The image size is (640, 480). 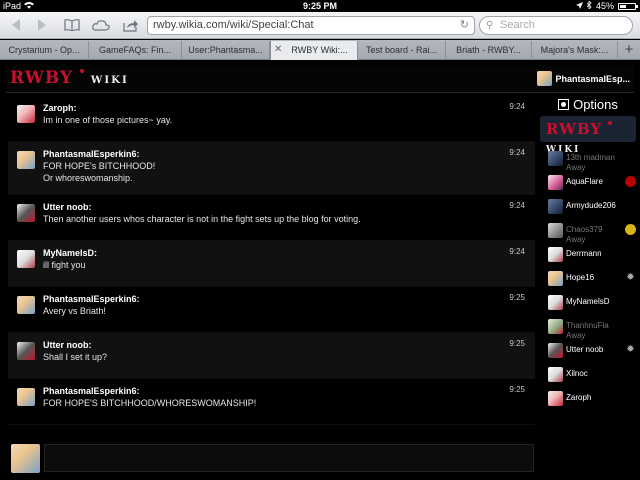 What do you see at coordinates (630, 229) in the screenshot?
I see `gold-badge-icon` at bounding box center [630, 229].